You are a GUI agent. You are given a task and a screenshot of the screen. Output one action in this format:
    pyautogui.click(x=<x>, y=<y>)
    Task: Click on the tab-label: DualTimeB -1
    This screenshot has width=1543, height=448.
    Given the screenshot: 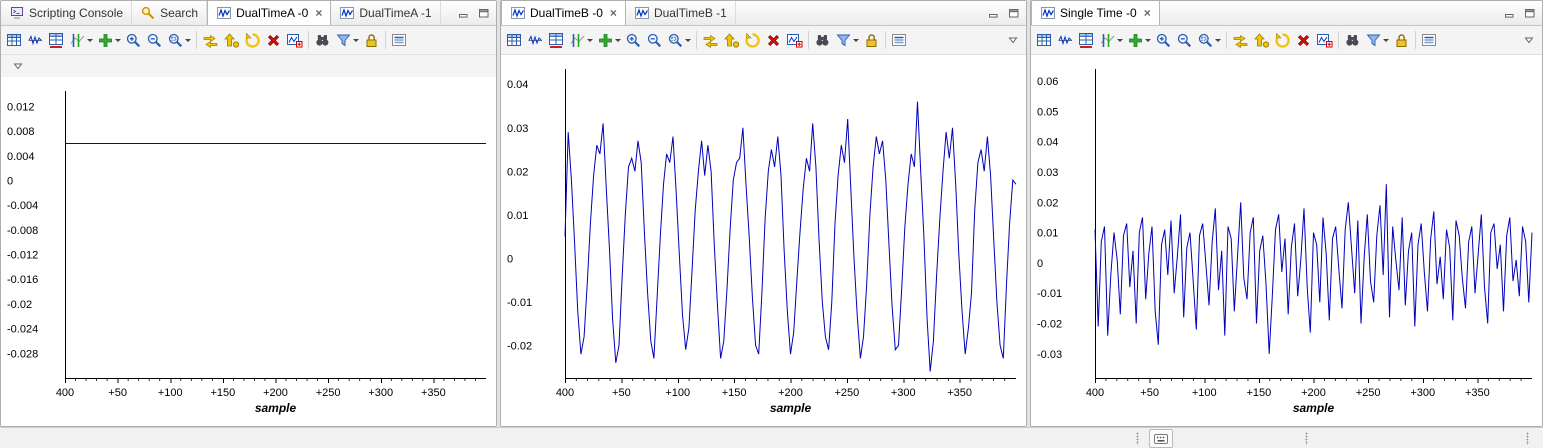 What is the action you would take?
    pyautogui.click(x=690, y=13)
    